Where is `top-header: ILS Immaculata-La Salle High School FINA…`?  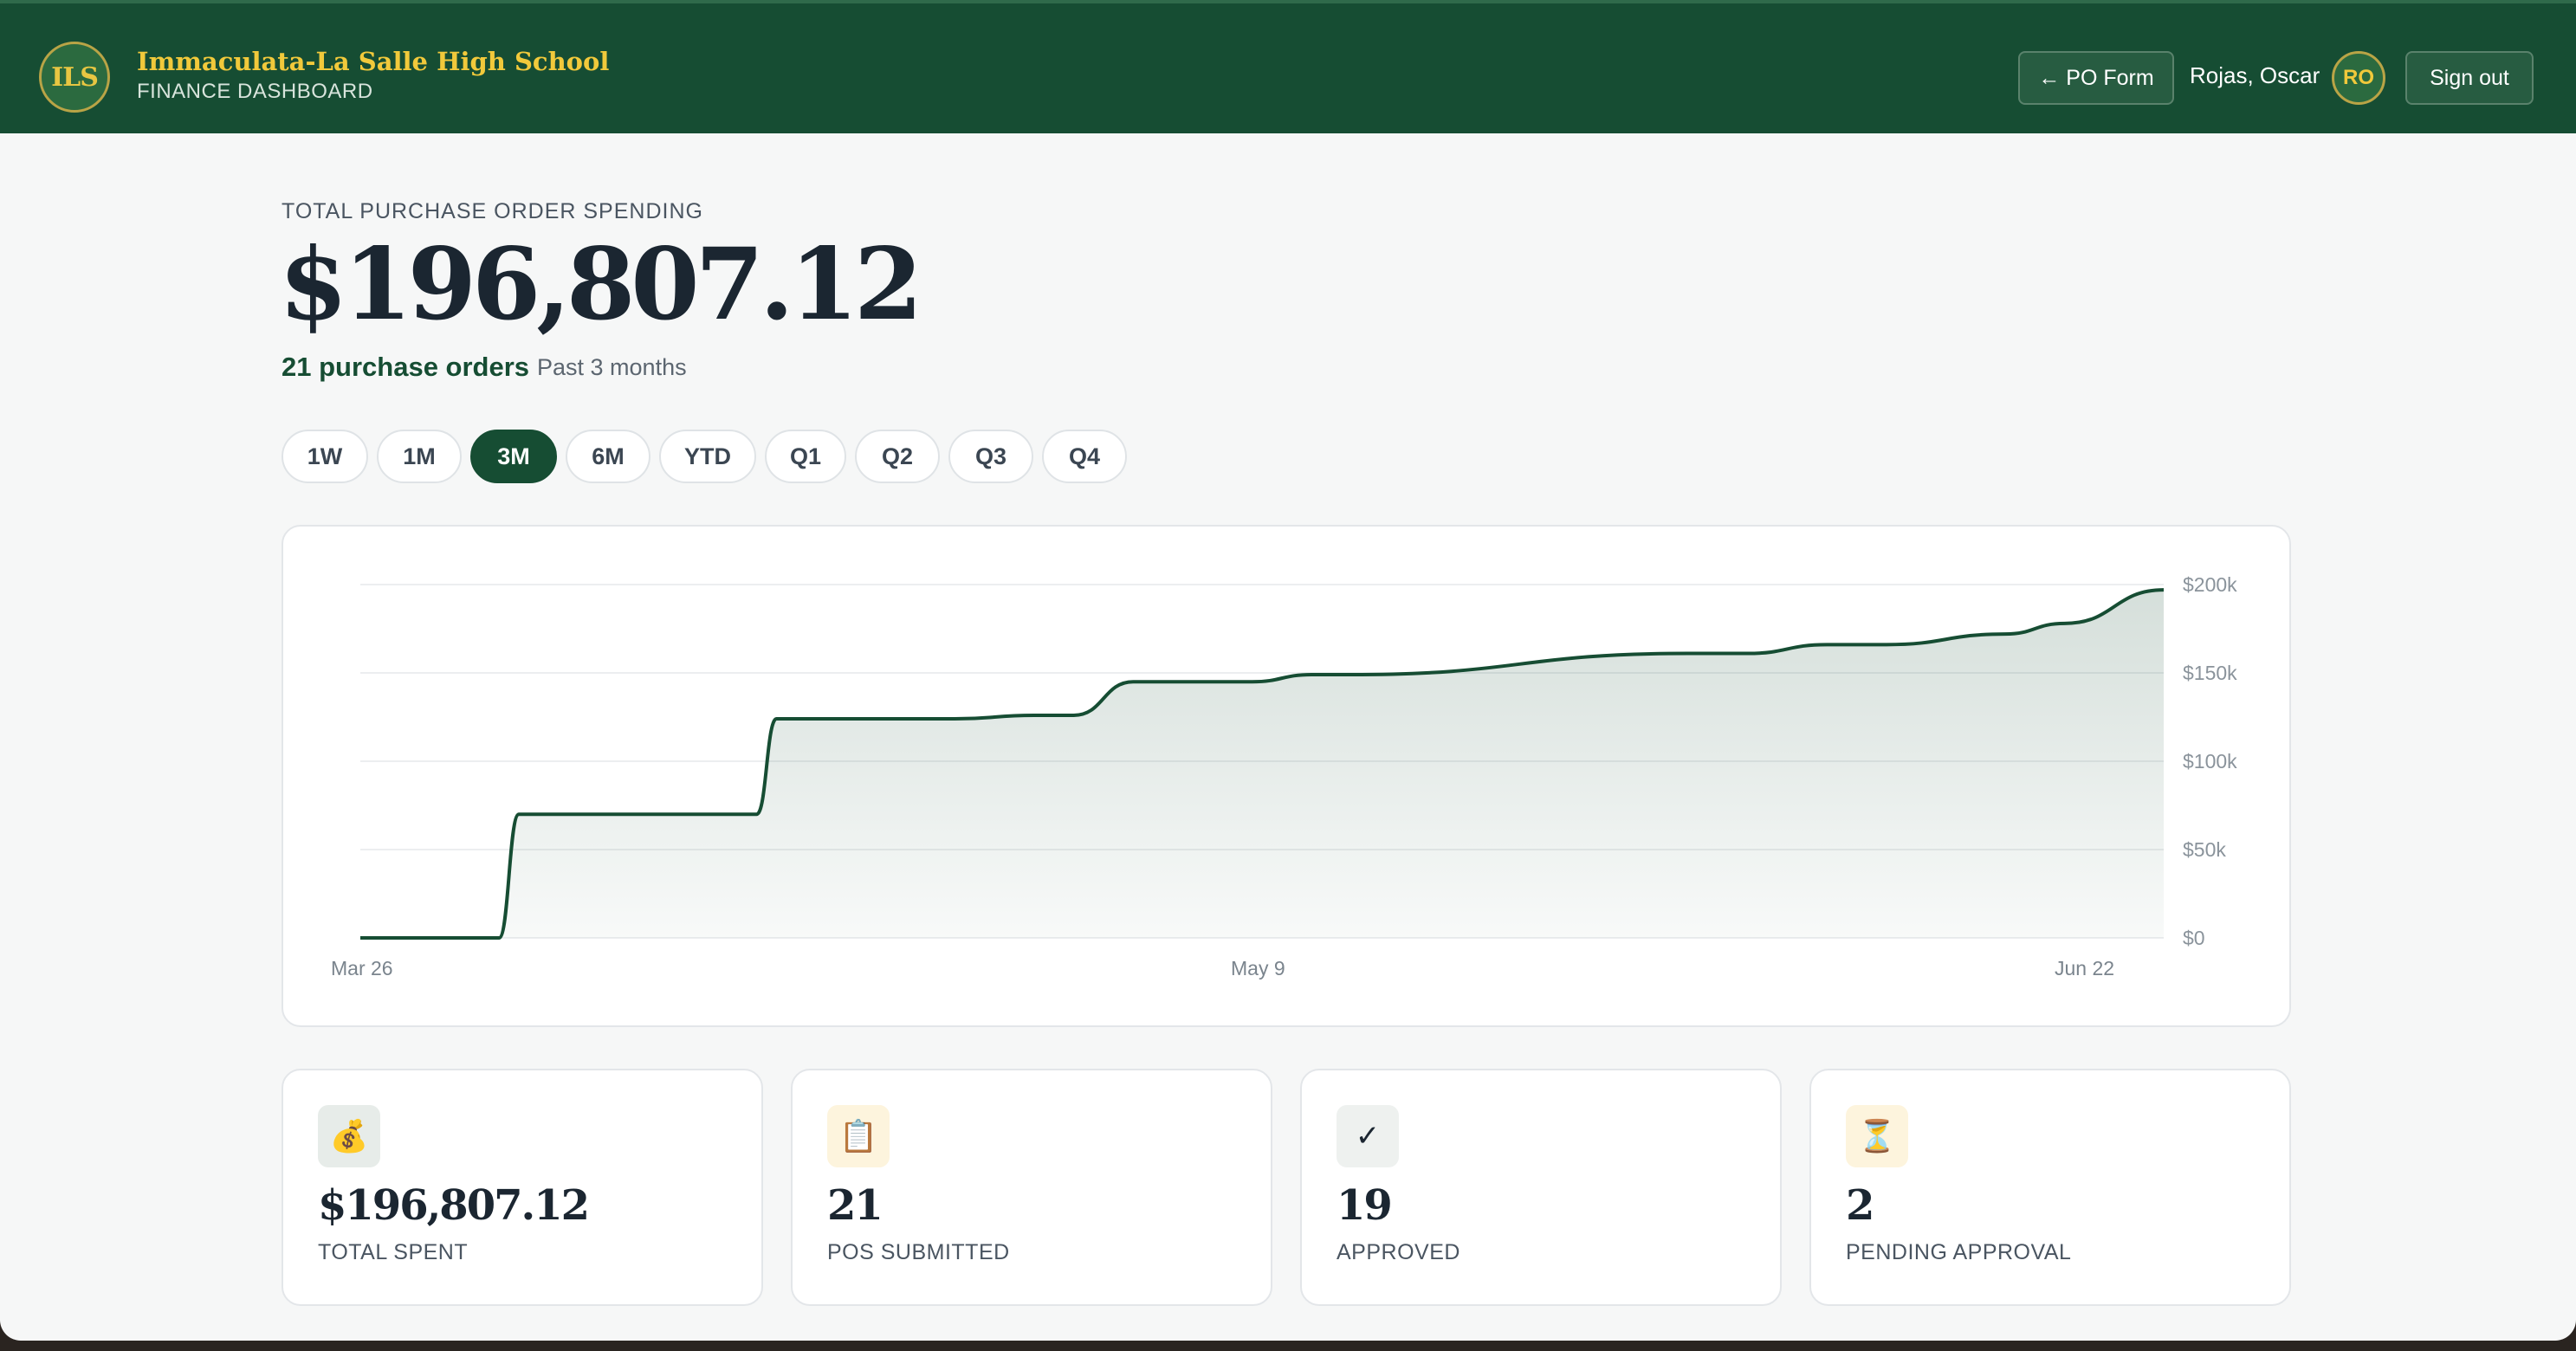 top-header: ILS Immaculata-La Salle High School FINA… is located at coordinates (1288, 66).